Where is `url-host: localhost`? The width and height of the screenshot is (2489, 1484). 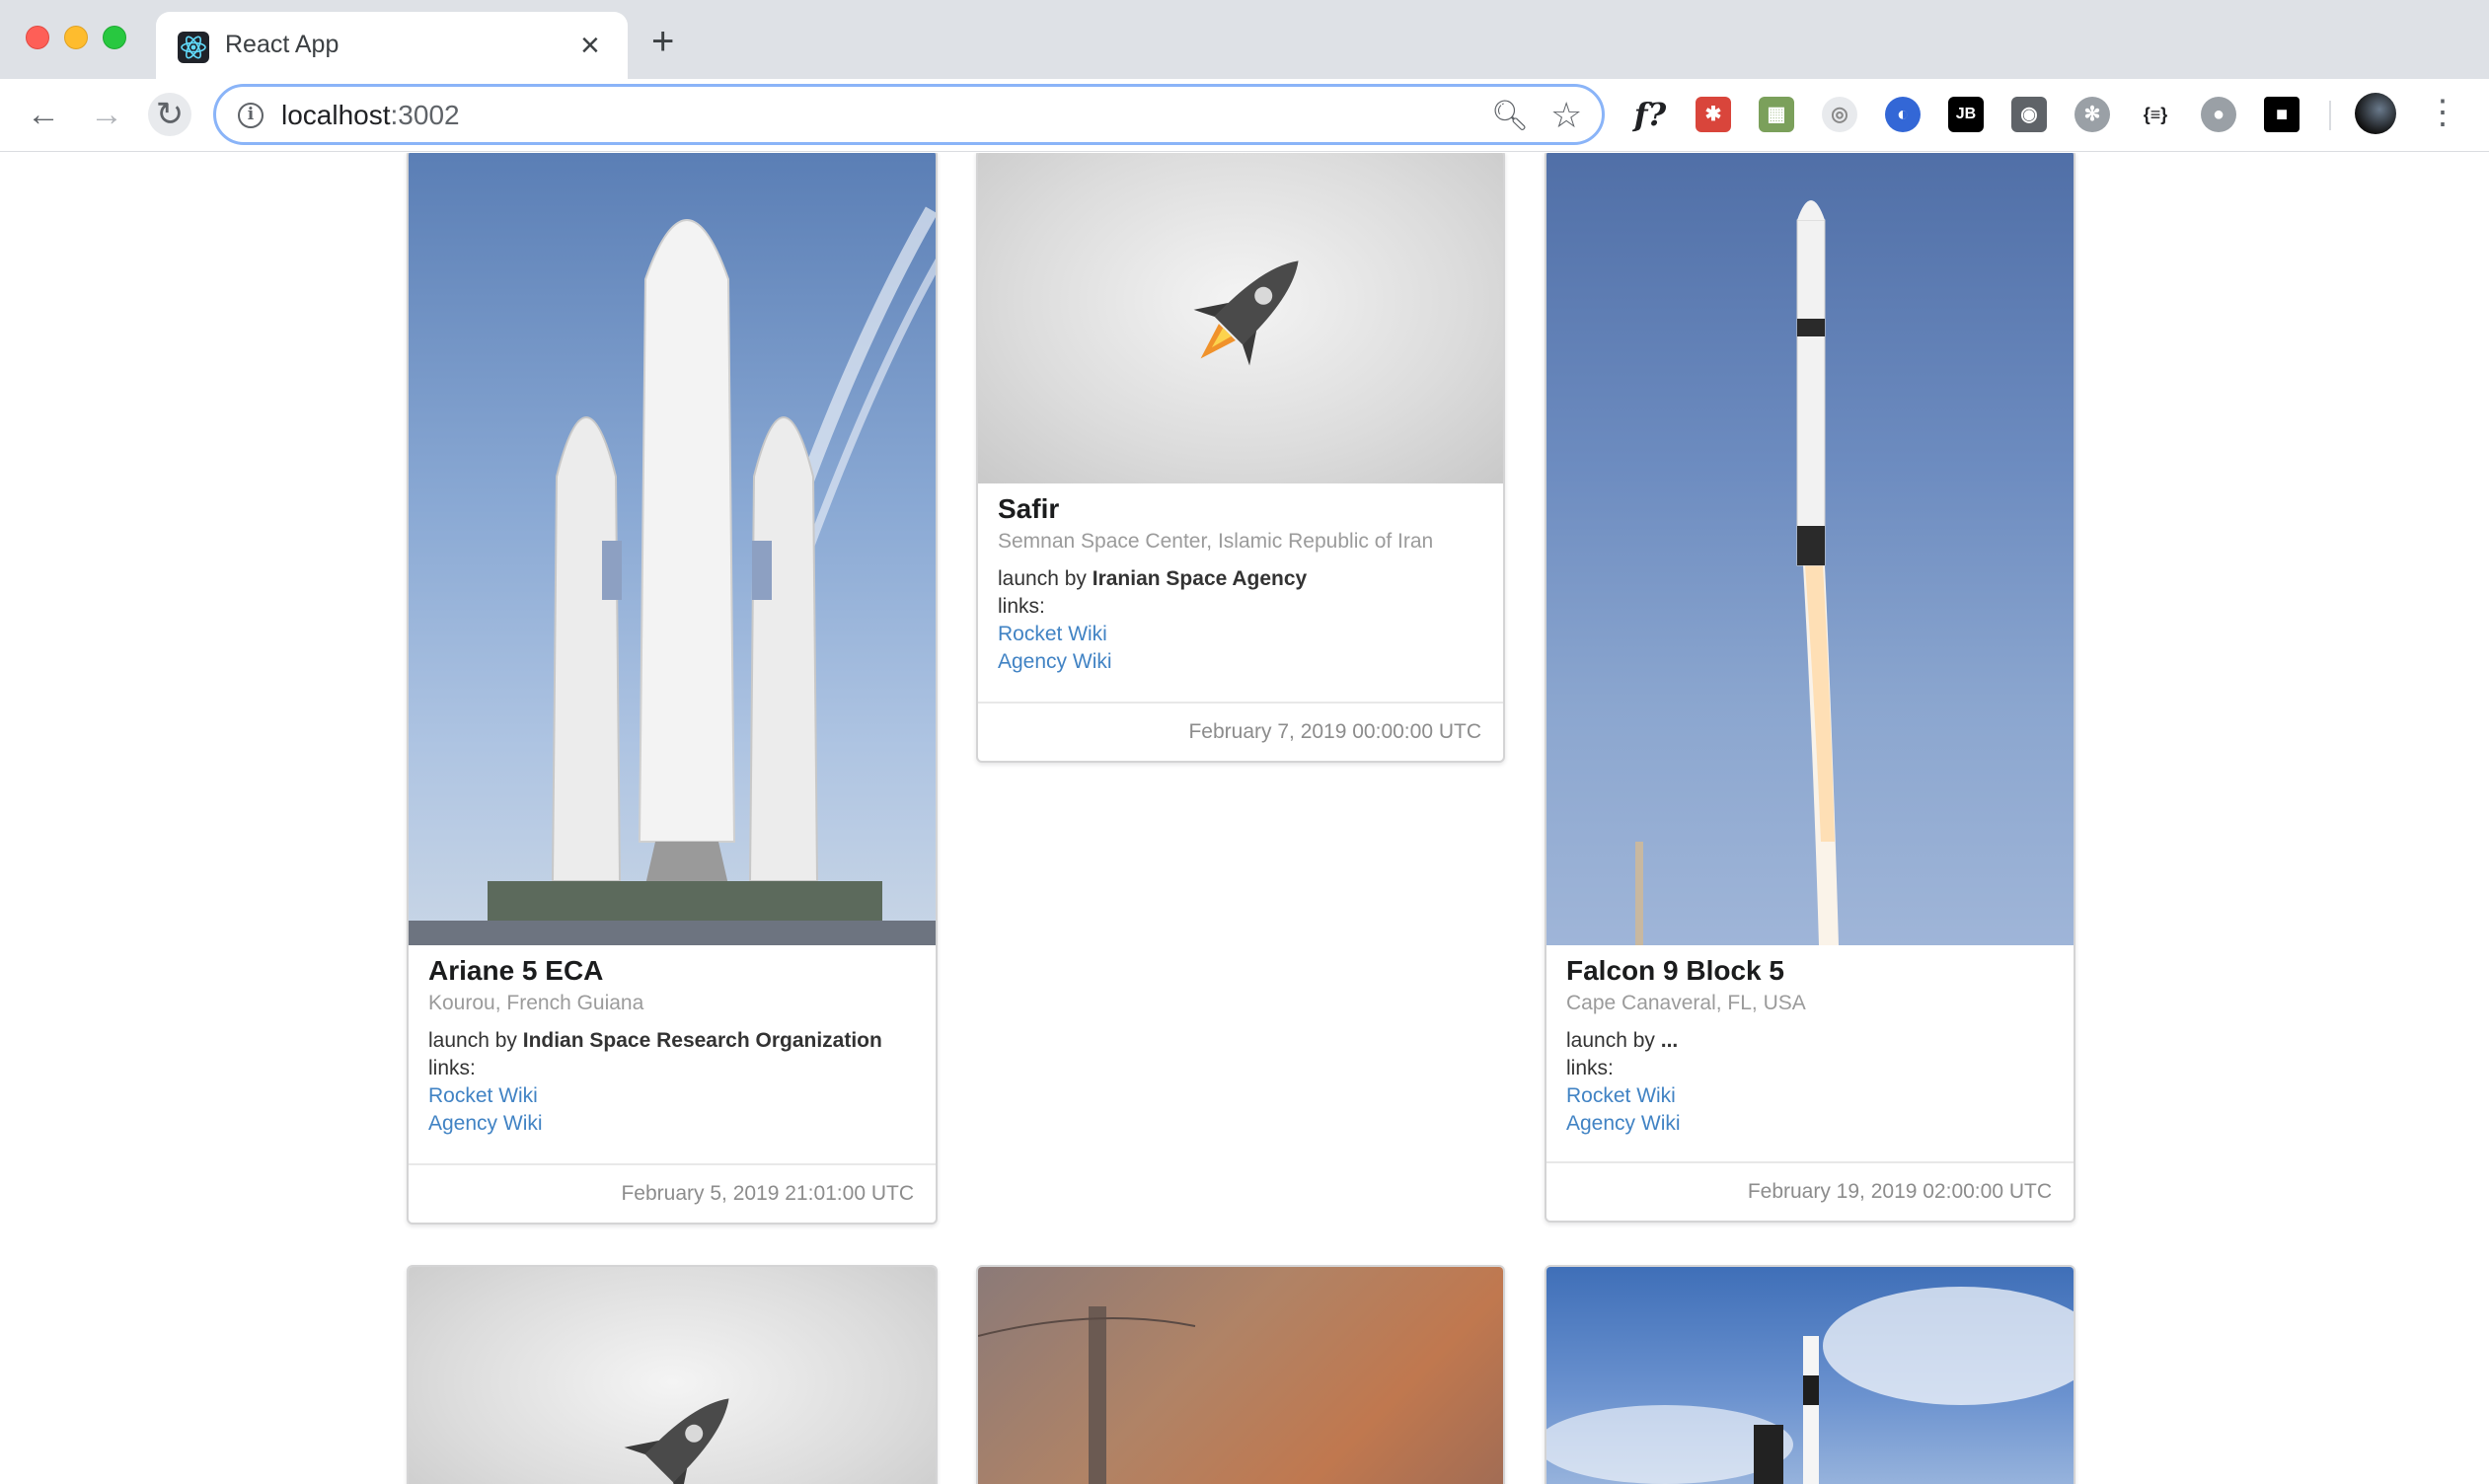 url-host: localhost is located at coordinates (336, 115).